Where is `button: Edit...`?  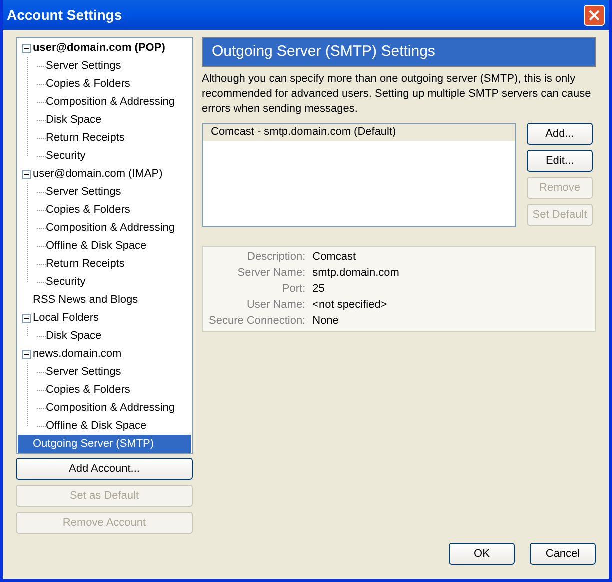
button: Edit... is located at coordinates (560, 161).